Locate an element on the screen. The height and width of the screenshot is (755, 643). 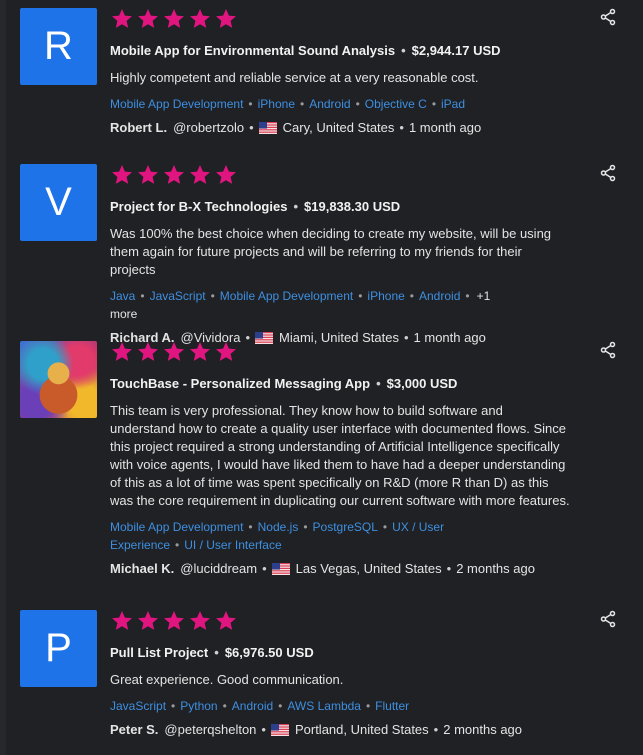
reviewer-name: Michael K. is located at coordinates (142, 568).